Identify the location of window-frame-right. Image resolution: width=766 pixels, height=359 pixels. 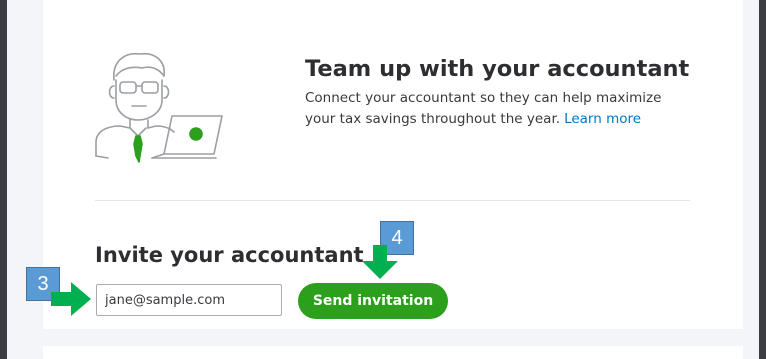
(762, 179).